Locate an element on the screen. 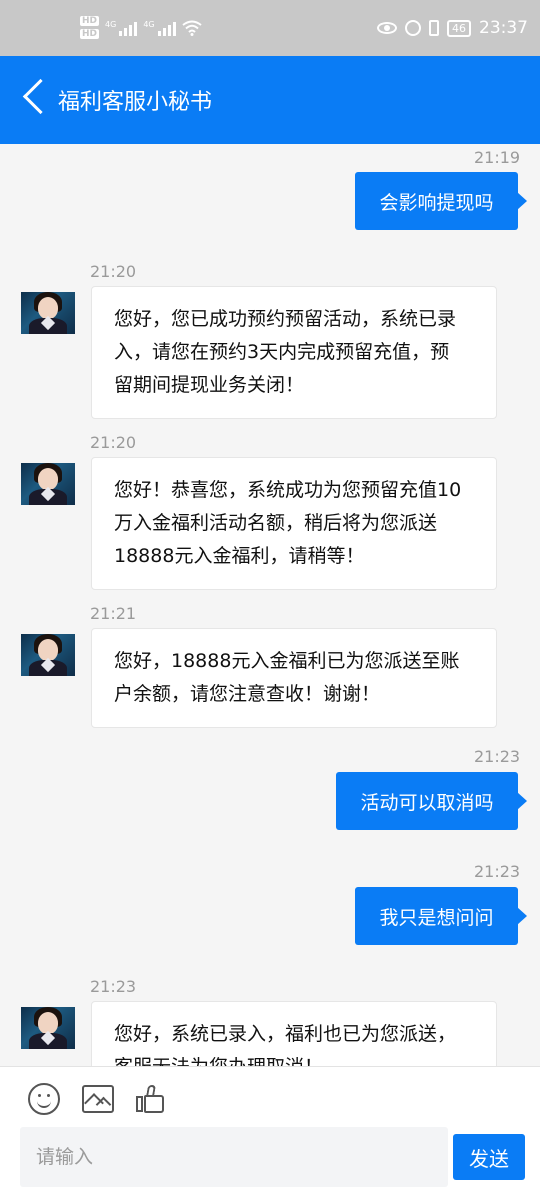  composer: 发送 is located at coordinates (270, 1133).